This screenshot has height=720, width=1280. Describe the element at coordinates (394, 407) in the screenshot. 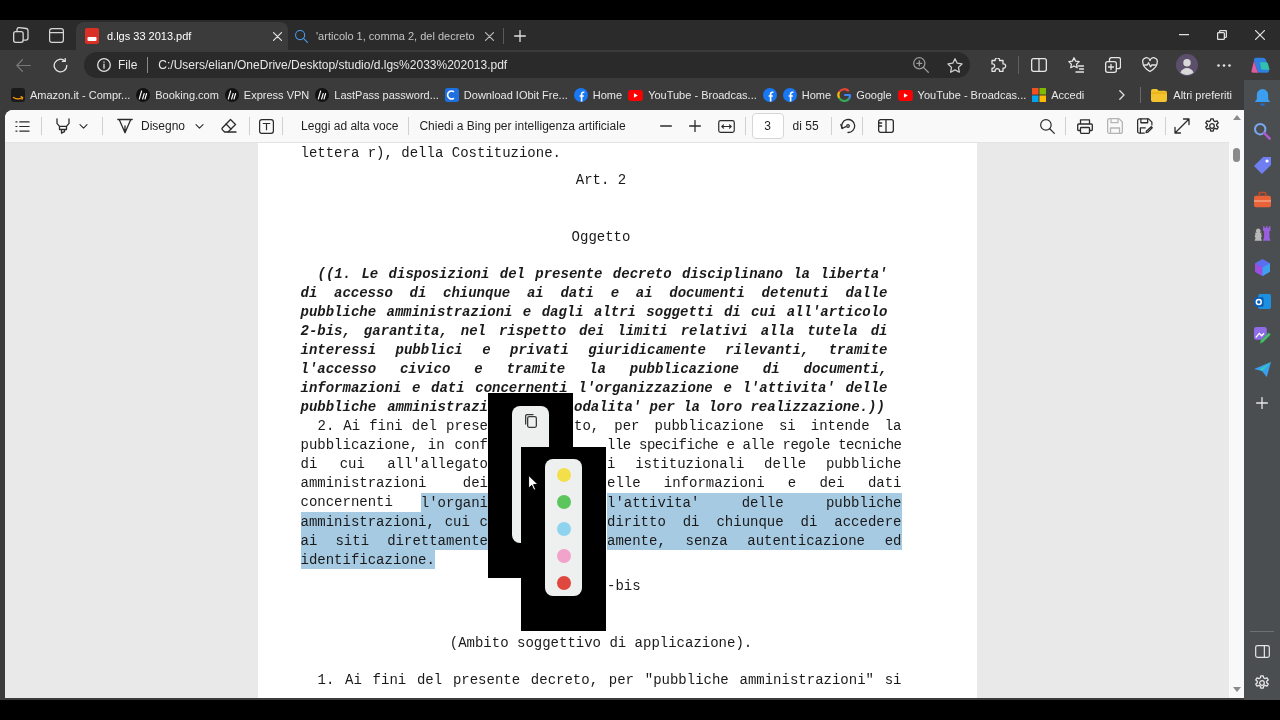

I see `paragraph-text: pubbliche amministrazi` at that location.